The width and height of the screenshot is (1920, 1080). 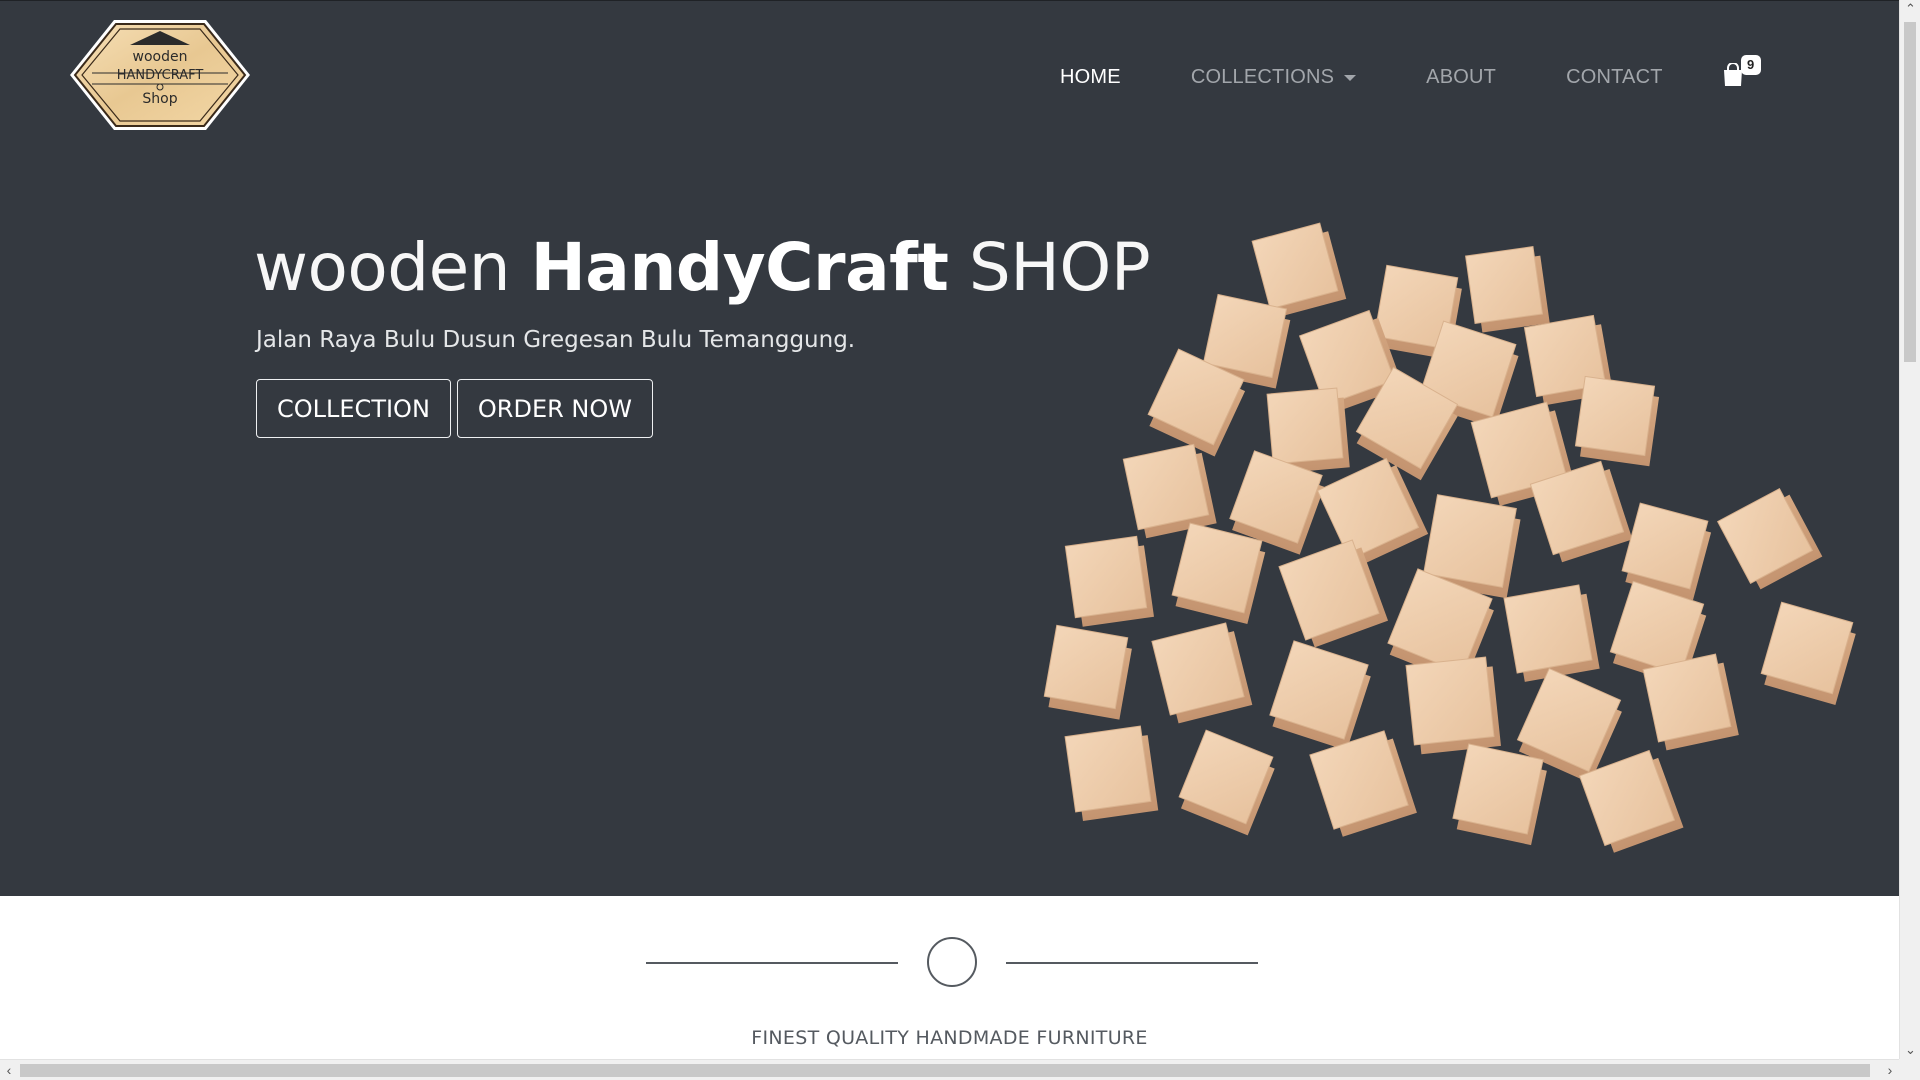 I want to click on hero-buttons: COLLECTION ORDER NOW, so click(x=454, y=408).